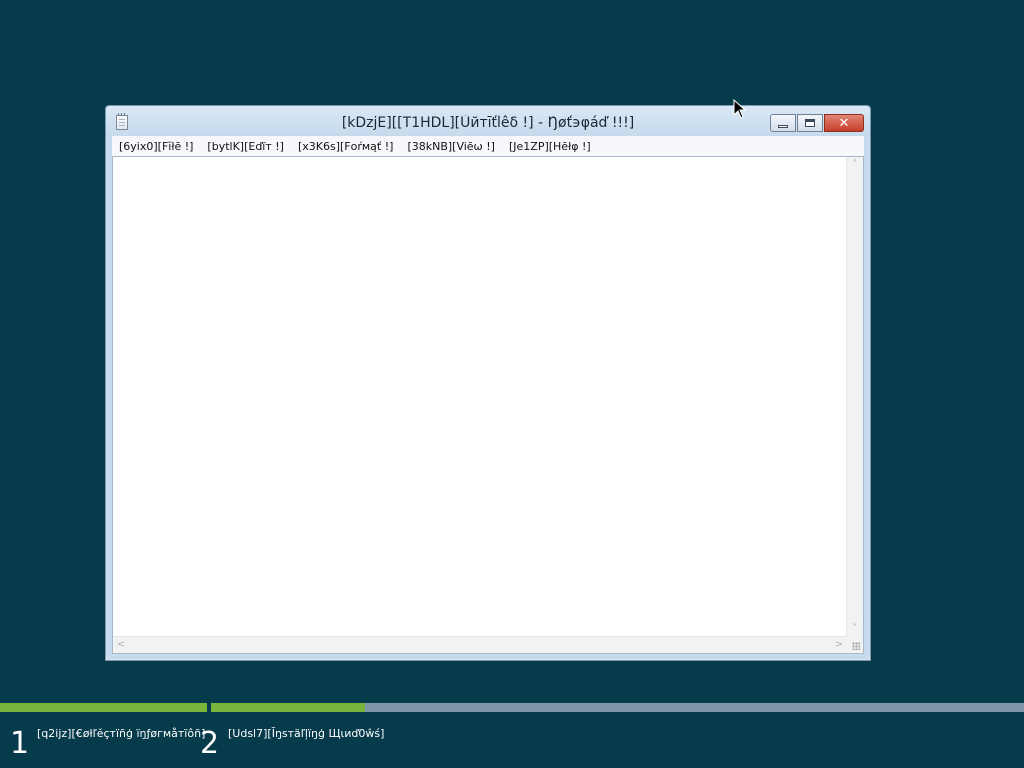  Describe the element at coordinates (550, 146) in the screenshot. I see `menu-help: [Je1ZP][Hēłφ !]` at that location.